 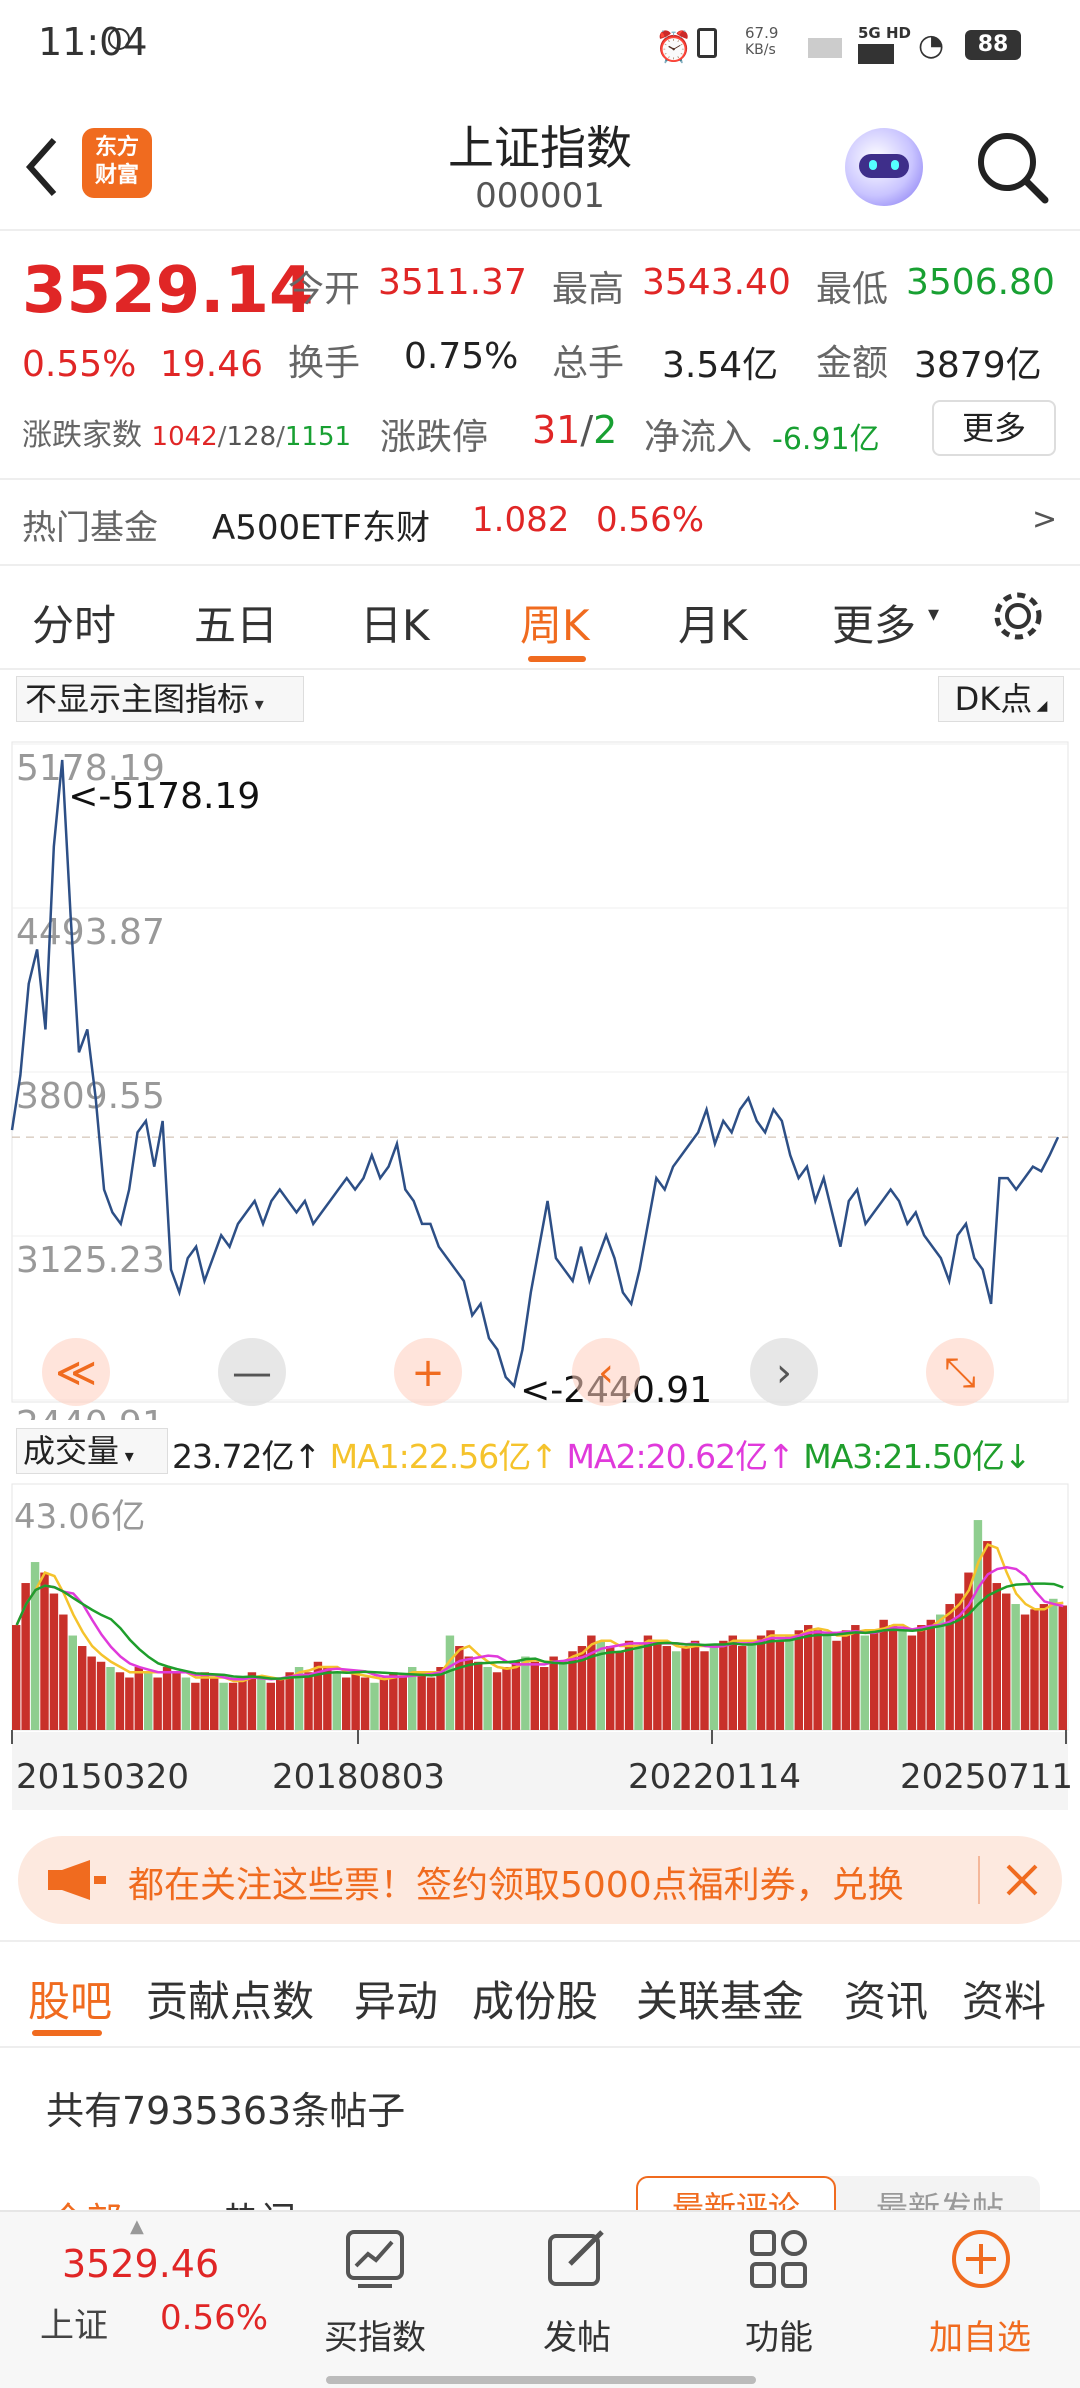 What do you see at coordinates (74, 2322) in the screenshot?
I see `bottom-index-name: 上证` at bounding box center [74, 2322].